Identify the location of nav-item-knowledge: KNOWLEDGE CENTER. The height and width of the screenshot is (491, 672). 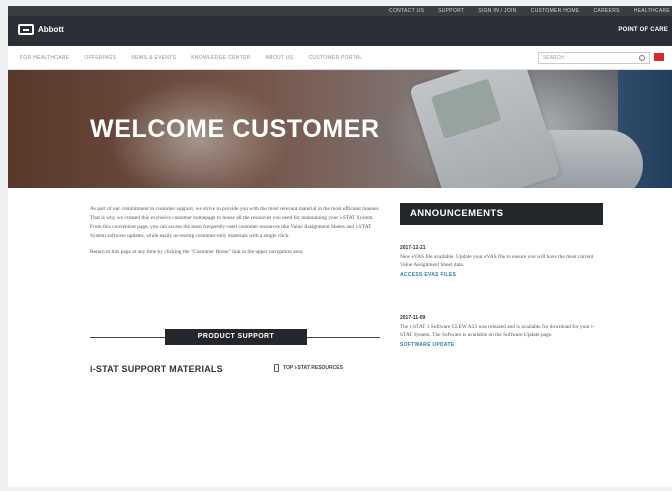
(220, 58).